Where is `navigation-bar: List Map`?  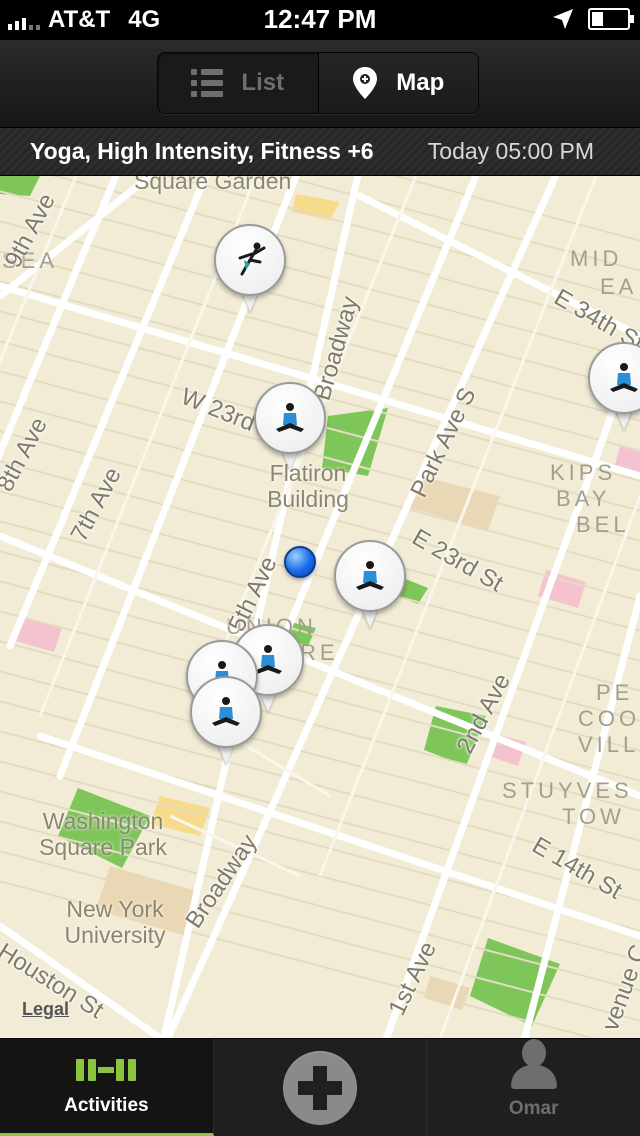
navigation-bar: List Map is located at coordinates (320, 84).